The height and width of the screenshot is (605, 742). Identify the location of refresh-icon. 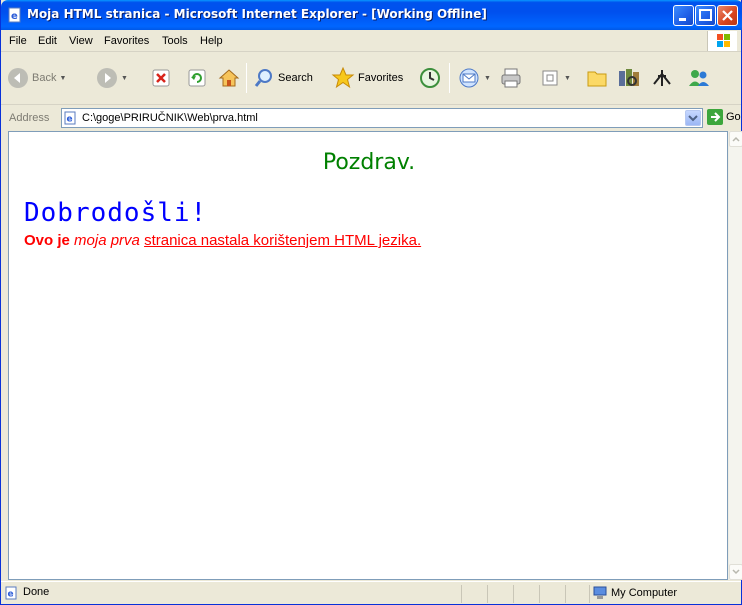
(197, 78).